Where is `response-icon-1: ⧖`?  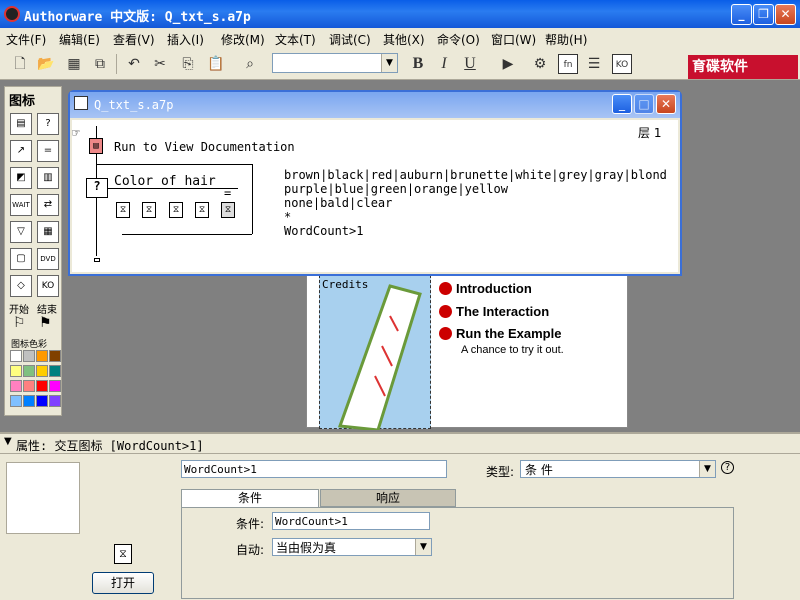 response-icon-1: ⧖ is located at coordinates (123, 210).